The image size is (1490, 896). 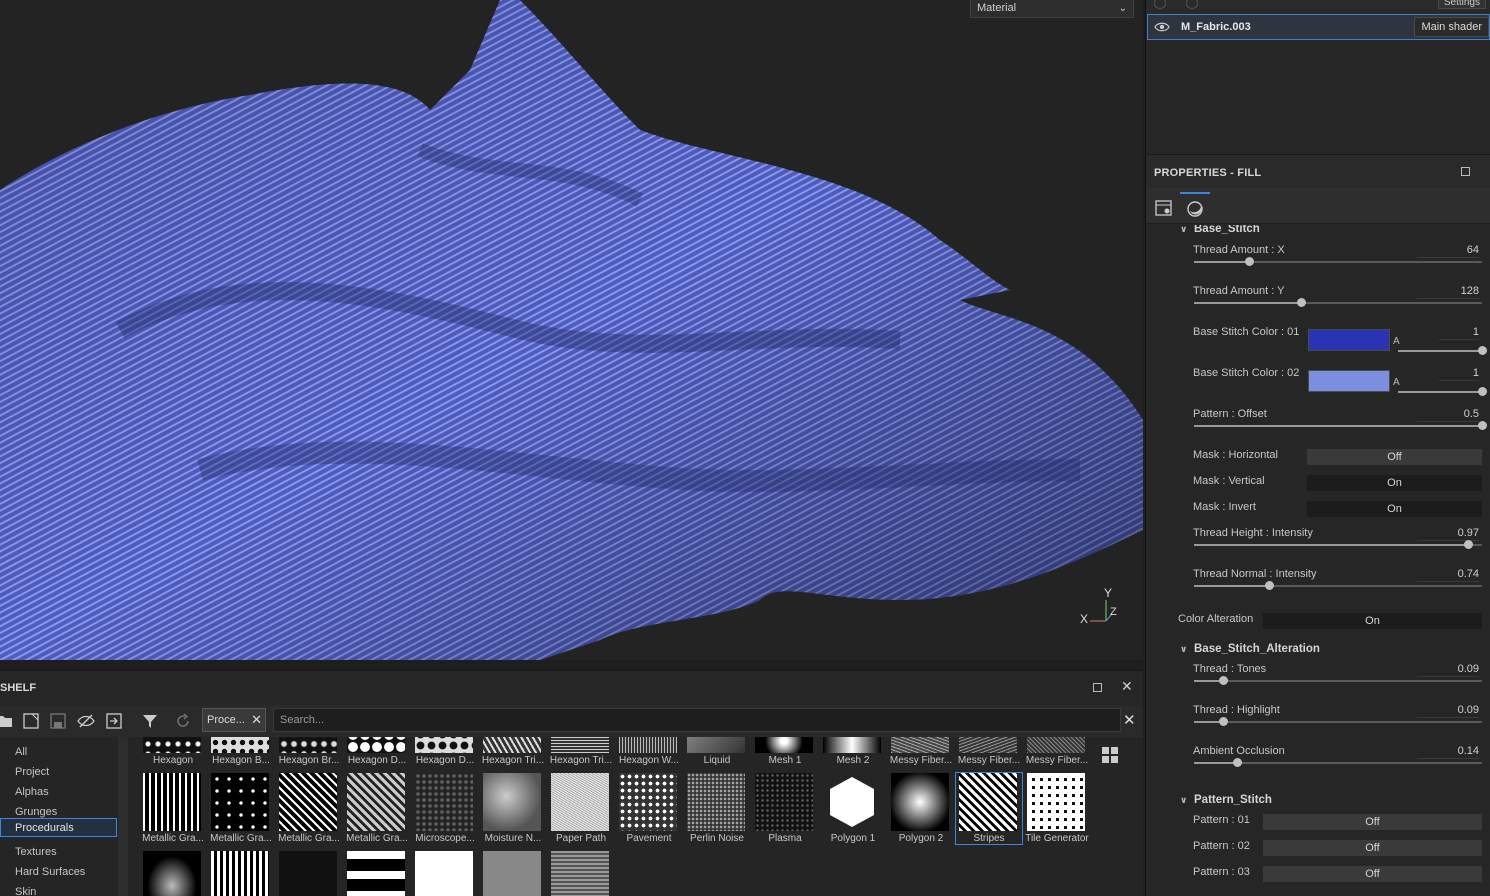 What do you see at coordinates (58, 889) in the screenshot?
I see `category-skin: Skin` at bounding box center [58, 889].